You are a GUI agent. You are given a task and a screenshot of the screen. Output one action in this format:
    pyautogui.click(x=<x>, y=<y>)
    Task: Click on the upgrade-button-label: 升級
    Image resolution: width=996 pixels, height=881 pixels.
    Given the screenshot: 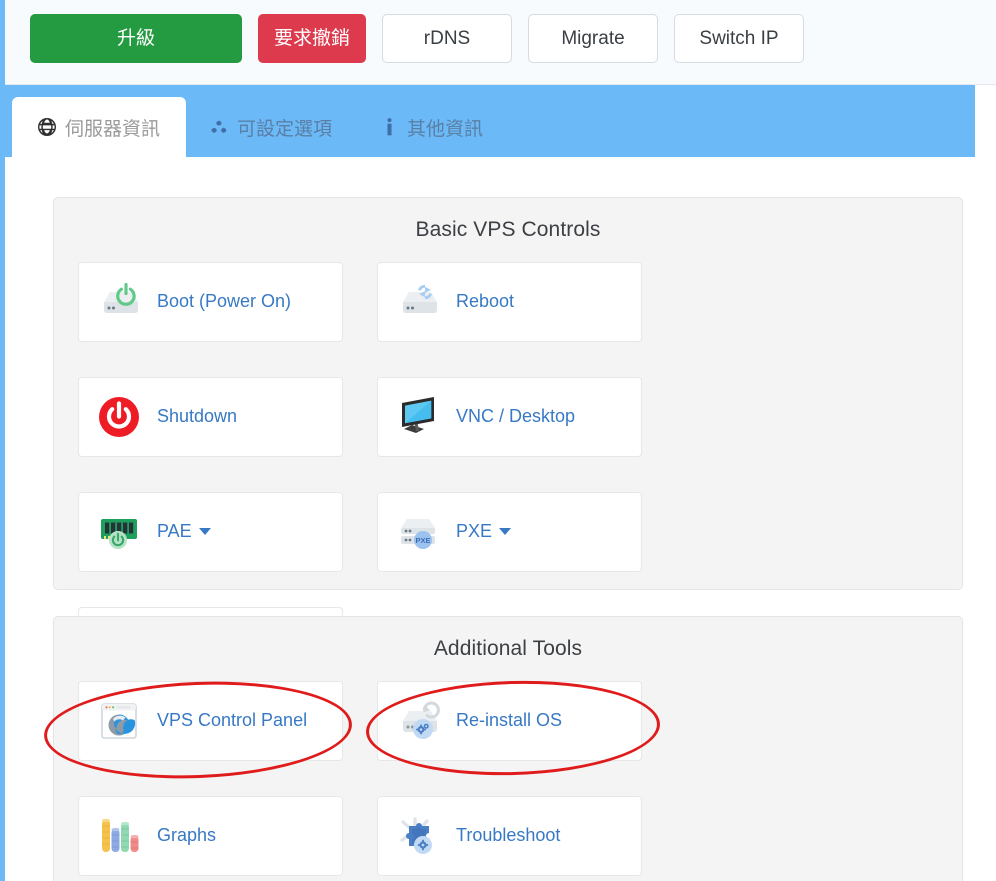 What is the action you would take?
    pyautogui.click(x=135, y=38)
    